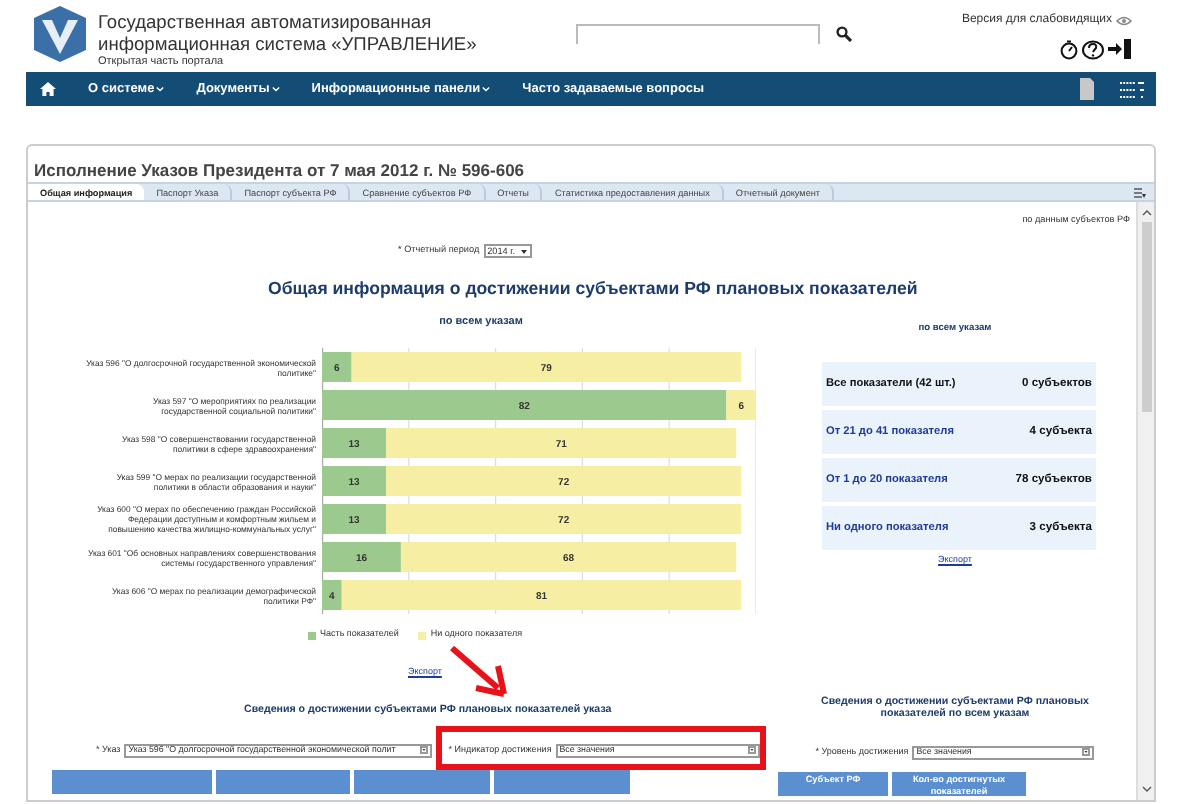  I want to click on dropdown-arrow-icon, so click(523, 251).